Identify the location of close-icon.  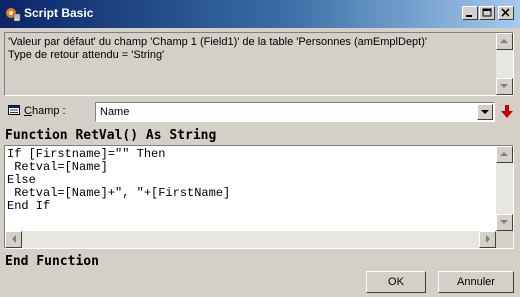
(505, 12).